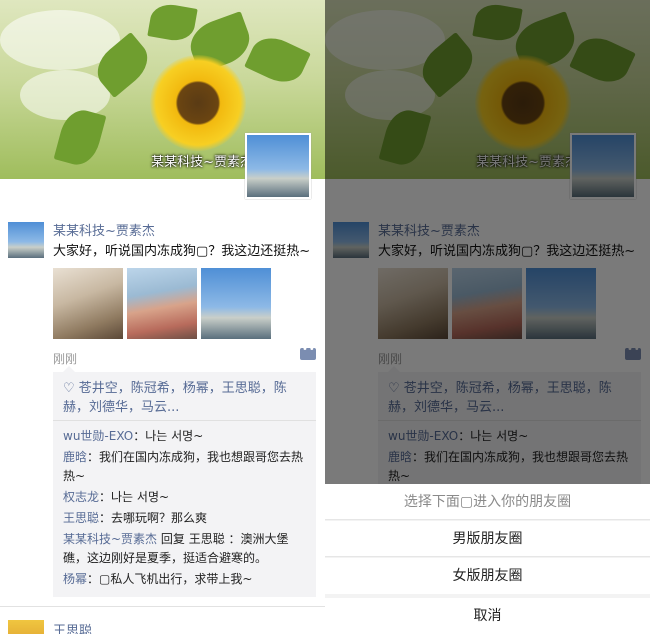 The image size is (650, 634). Describe the element at coordinates (487, 502) in the screenshot. I see `action-sheet-title: 选择下面▢进入你的朋友圈` at that location.